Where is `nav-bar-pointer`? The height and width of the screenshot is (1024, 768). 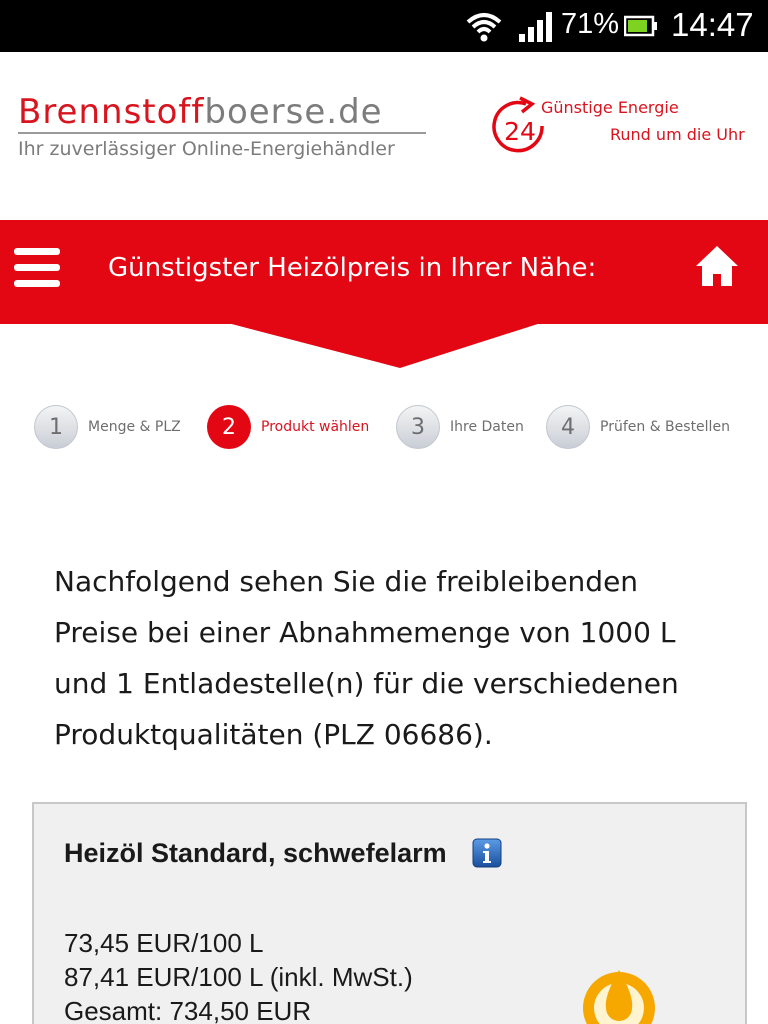 nav-bar-pointer is located at coordinates (384, 345).